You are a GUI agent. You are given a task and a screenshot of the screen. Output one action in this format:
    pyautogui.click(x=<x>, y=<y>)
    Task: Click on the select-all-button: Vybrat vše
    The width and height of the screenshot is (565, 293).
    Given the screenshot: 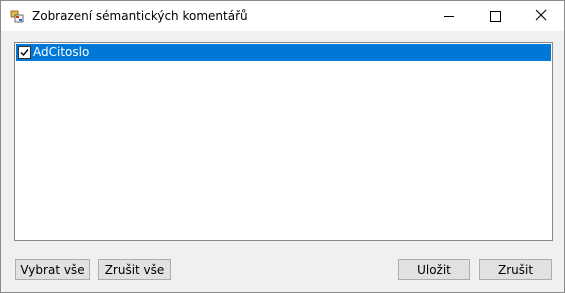 What is the action you would take?
    pyautogui.click(x=52, y=269)
    